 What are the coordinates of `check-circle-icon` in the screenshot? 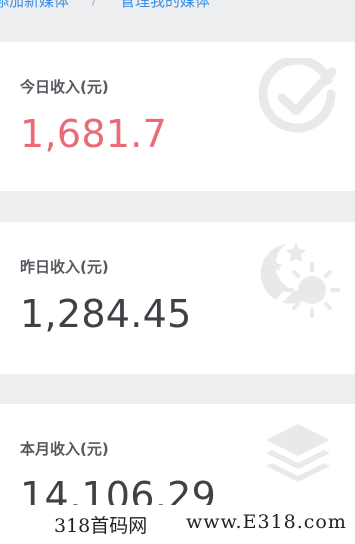 It's located at (297, 95).